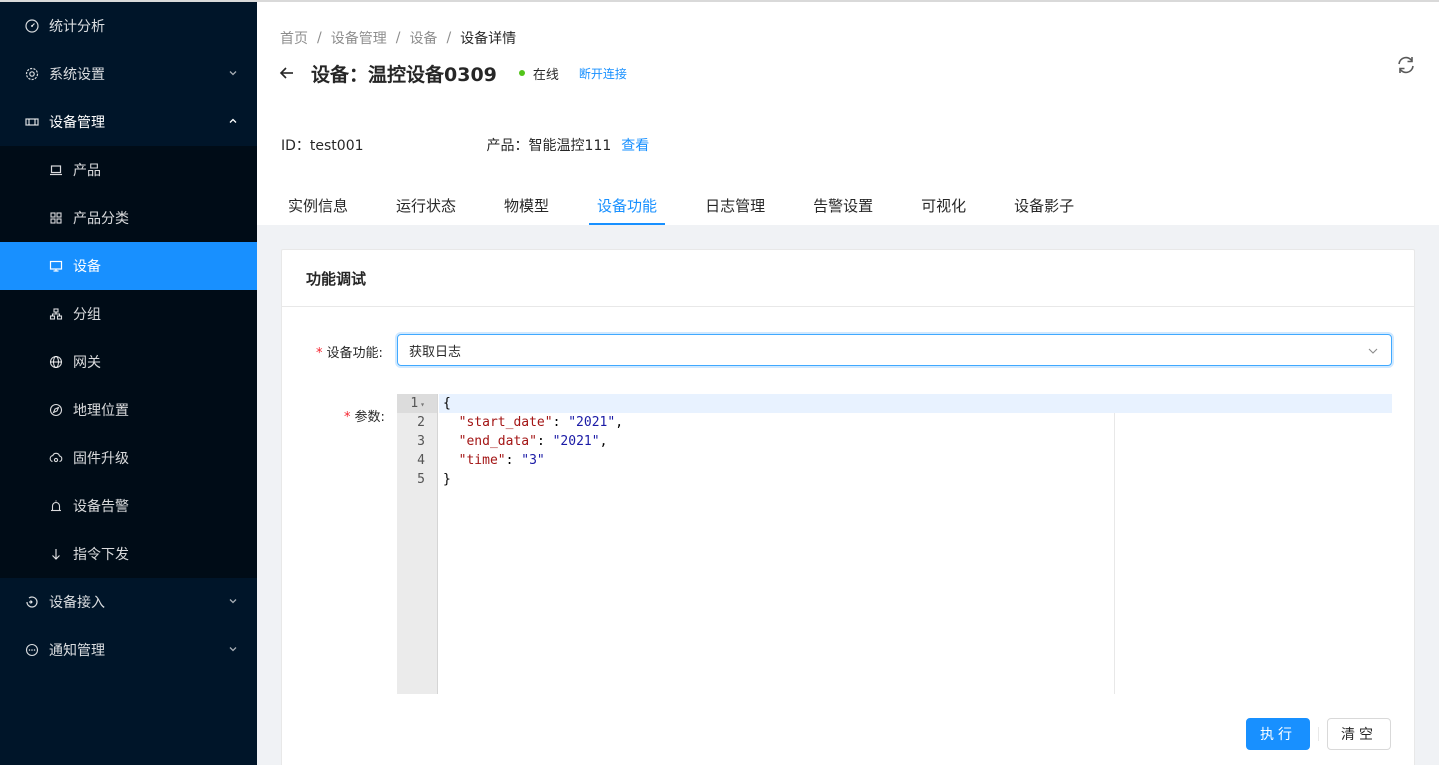  What do you see at coordinates (87, 267) in the screenshot?
I see `sidebar-item-label: 设备` at bounding box center [87, 267].